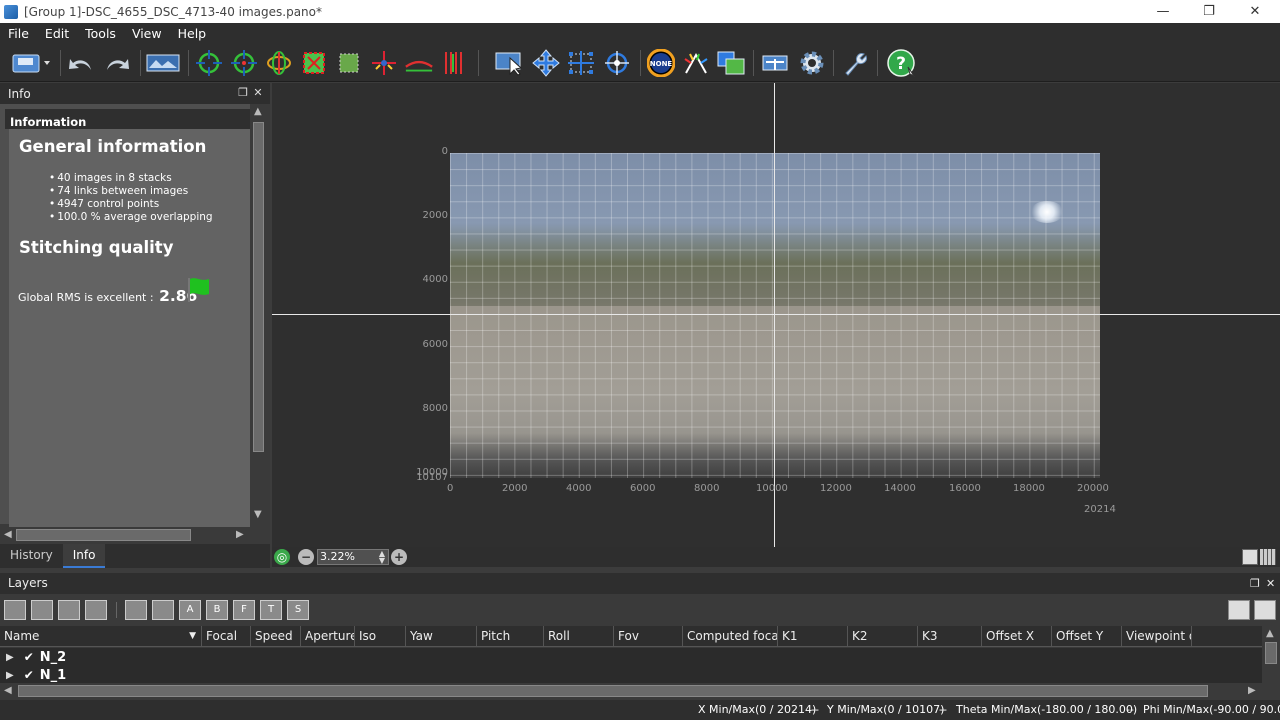 The height and width of the screenshot is (720, 1280). What do you see at coordinates (775, 63) in the screenshot?
I see `render-icon` at bounding box center [775, 63].